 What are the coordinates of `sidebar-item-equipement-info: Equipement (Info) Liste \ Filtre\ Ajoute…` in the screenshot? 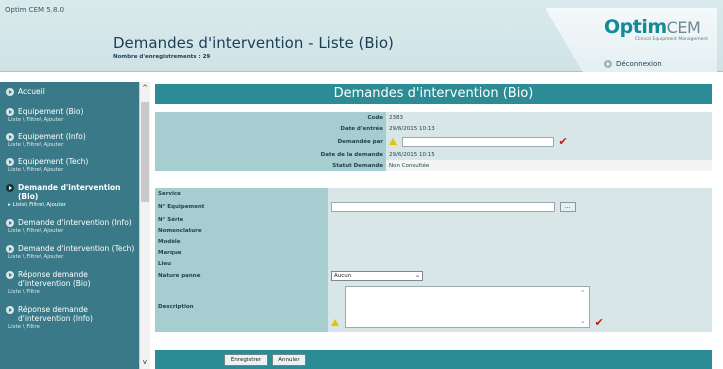 It's located at (69, 135).